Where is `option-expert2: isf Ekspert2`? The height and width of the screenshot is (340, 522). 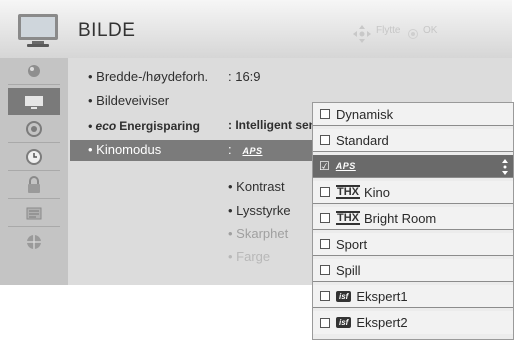 option-expert2: isf Ekspert2 is located at coordinates (413, 322).